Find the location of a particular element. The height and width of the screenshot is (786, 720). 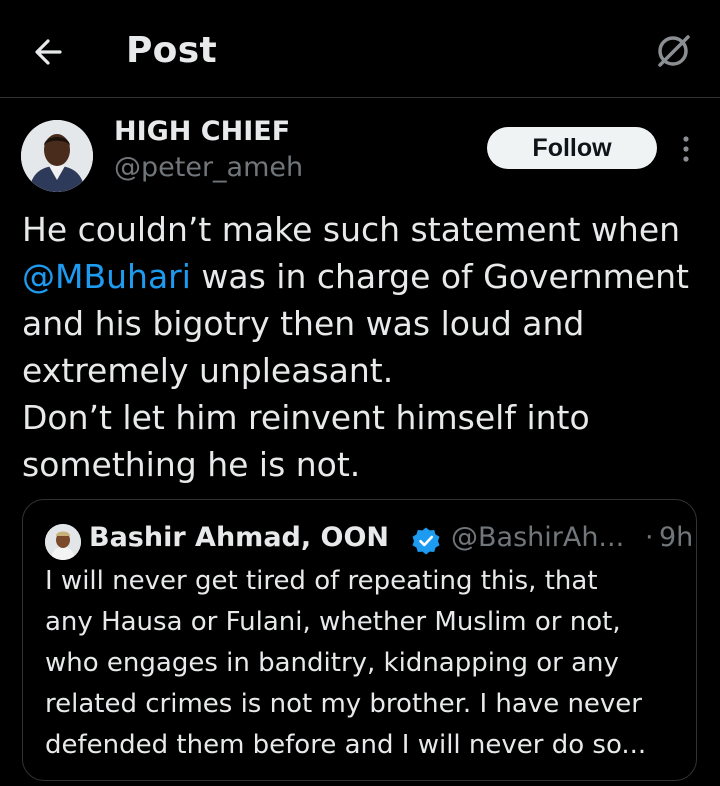

back-arrow-icon is located at coordinates (48, 52).